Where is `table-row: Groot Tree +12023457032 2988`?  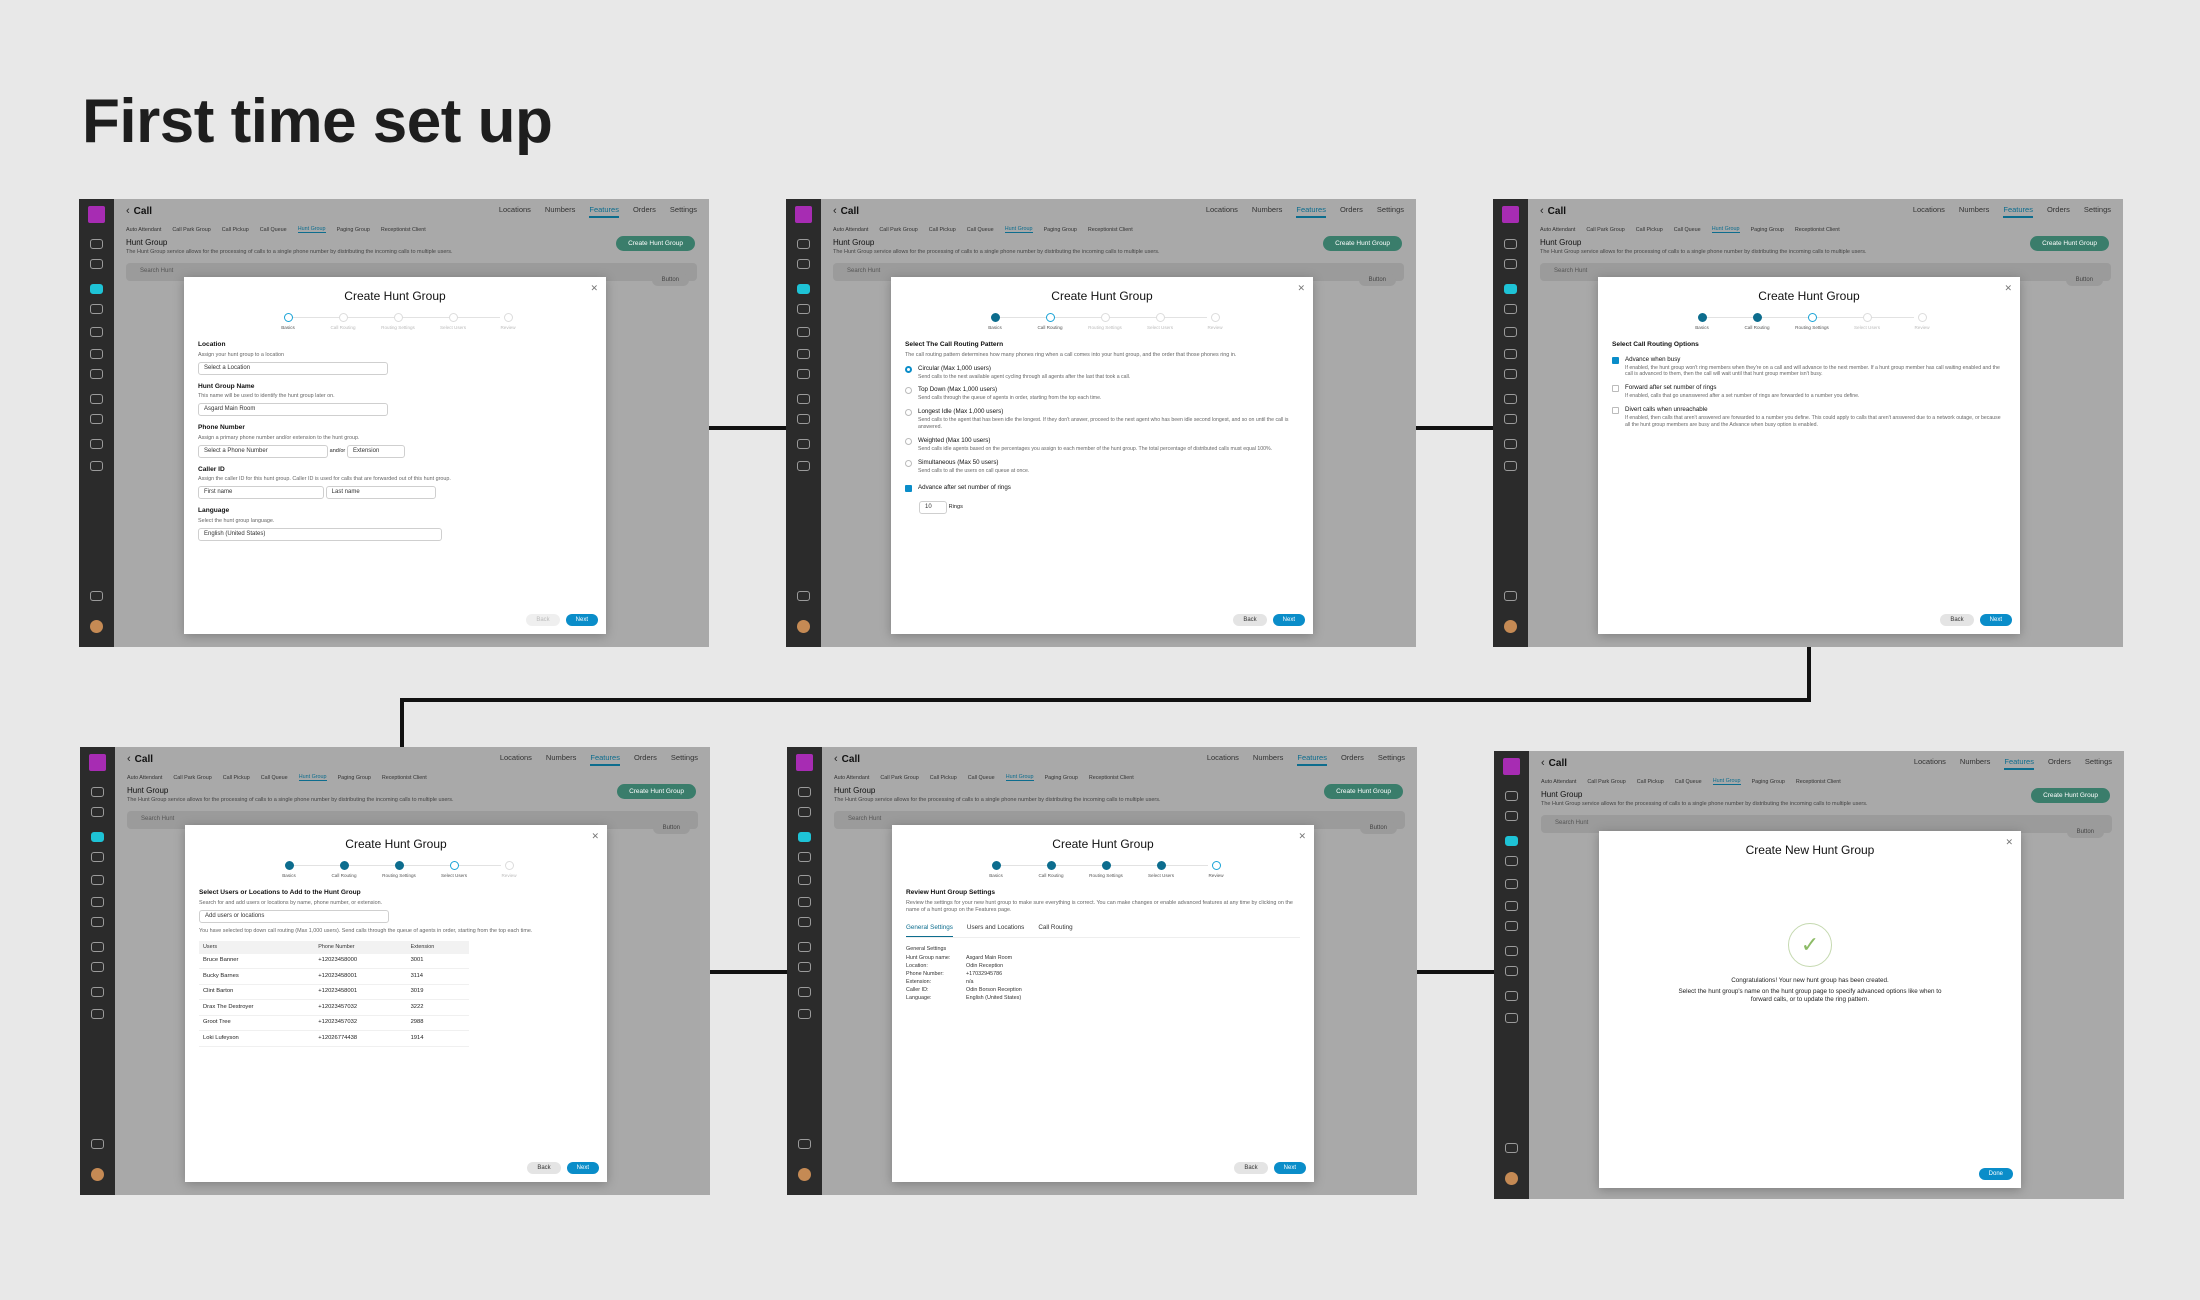
table-row: Groot Tree +12023457032 2988 is located at coordinates (334, 1023).